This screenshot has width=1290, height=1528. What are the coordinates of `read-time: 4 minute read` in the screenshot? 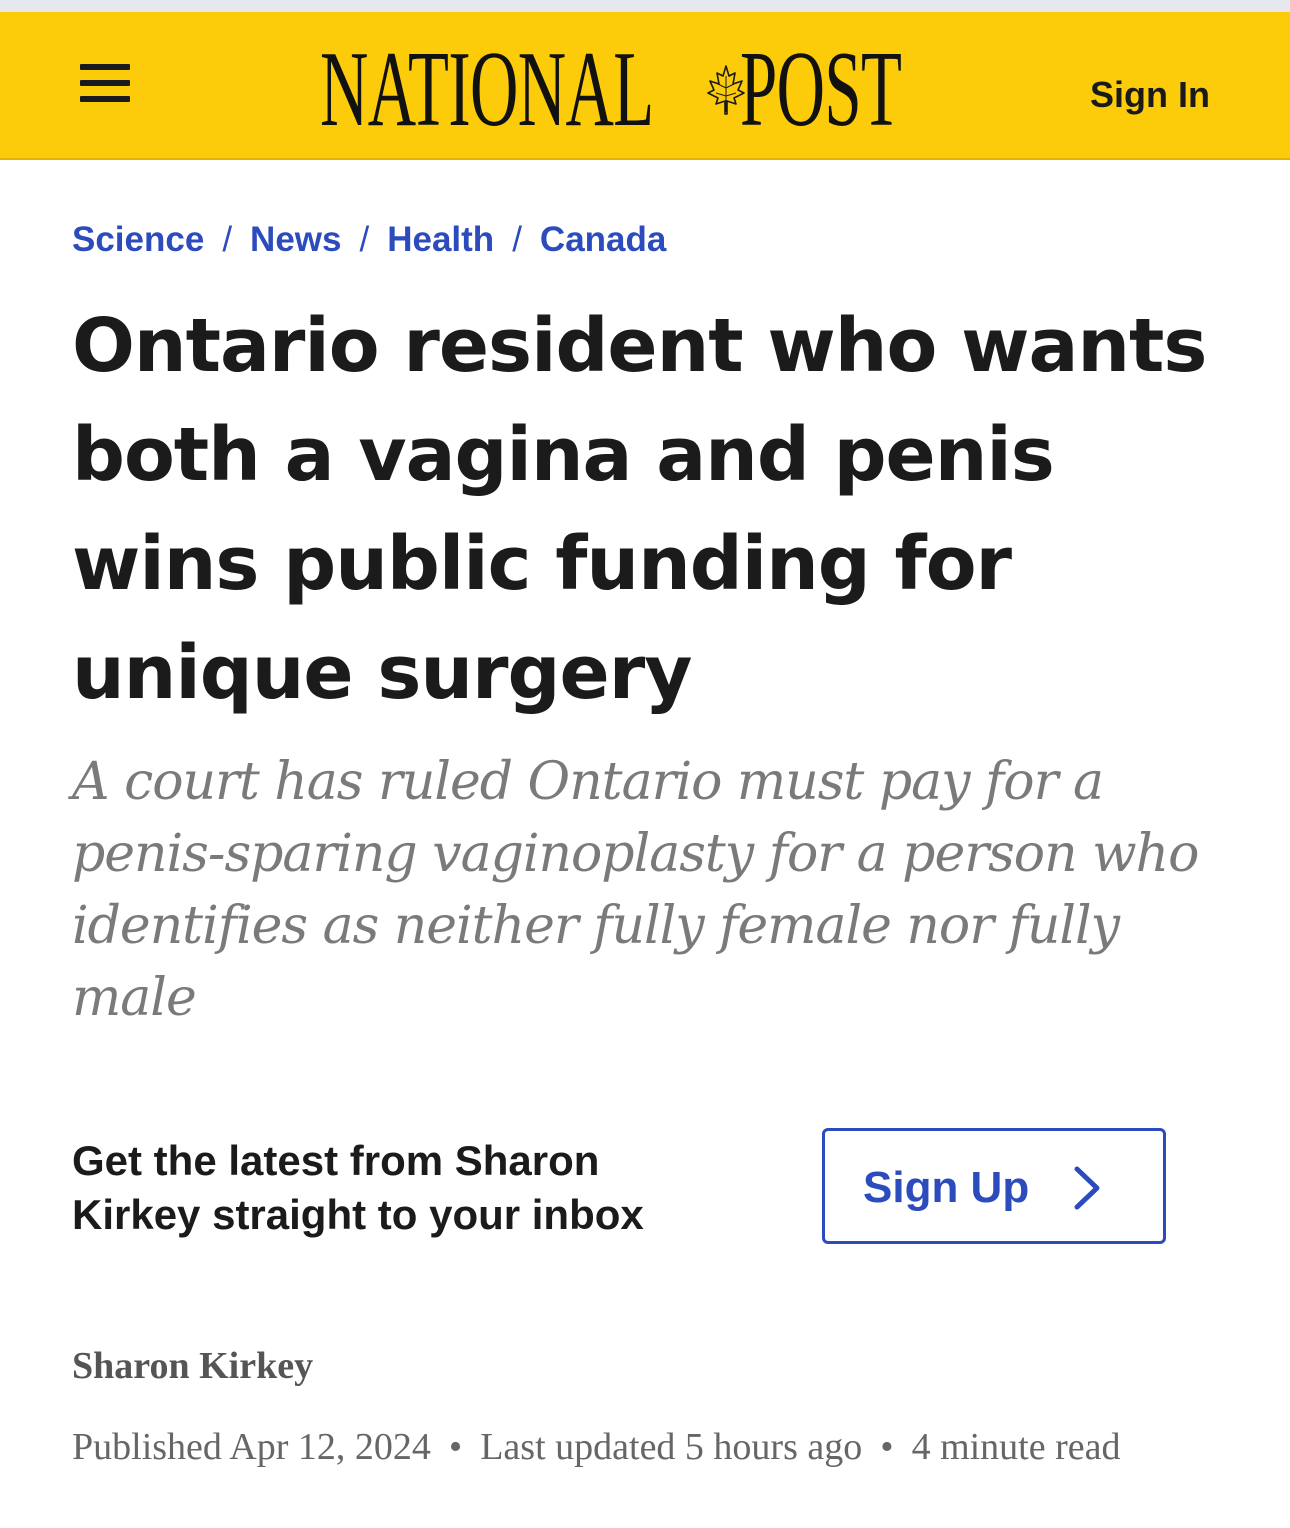 It's located at (1016, 1447).